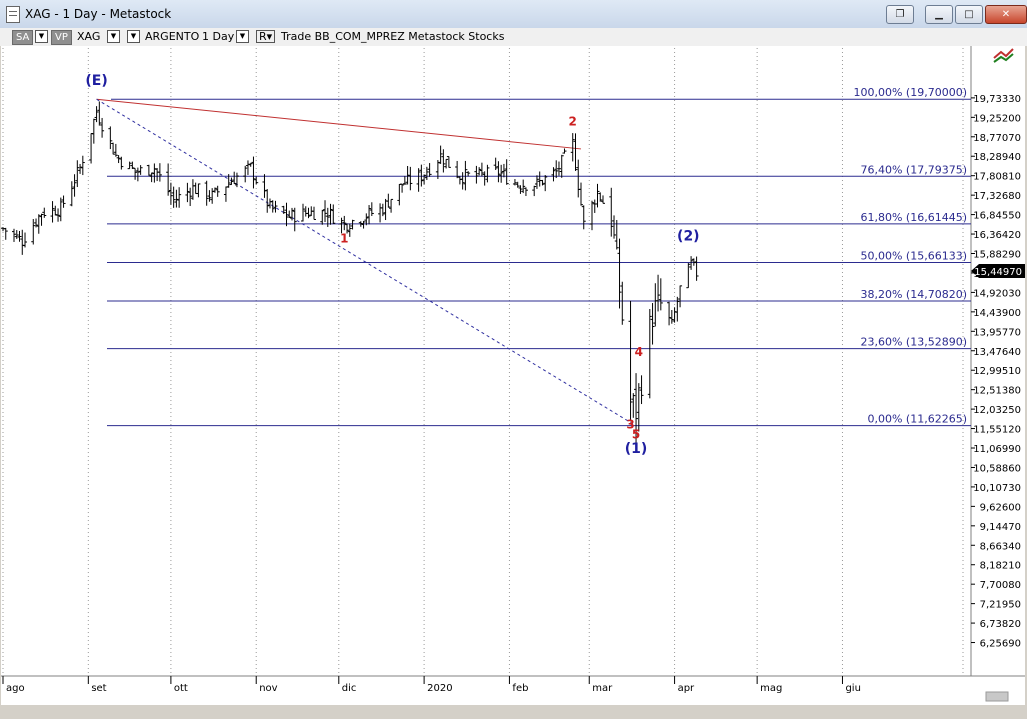  Describe the element at coordinates (513, 14) in the screenshot. I see `title-bar: XAG - 1 Day - Metastock ❐ ▁ □ ✕` at that location.